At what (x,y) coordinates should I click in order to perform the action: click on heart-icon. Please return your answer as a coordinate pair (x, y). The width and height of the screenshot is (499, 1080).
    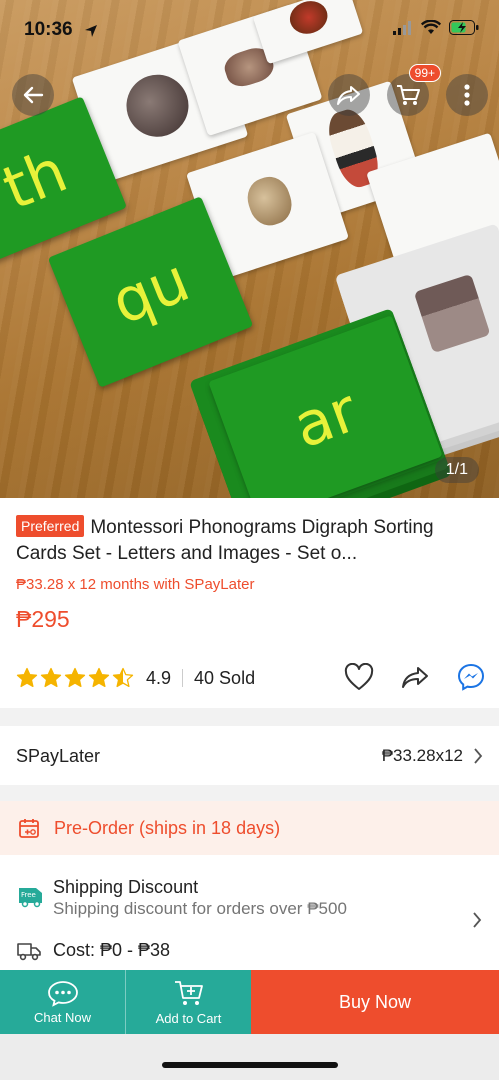
    Looking at the image, I should click on (359, 677).